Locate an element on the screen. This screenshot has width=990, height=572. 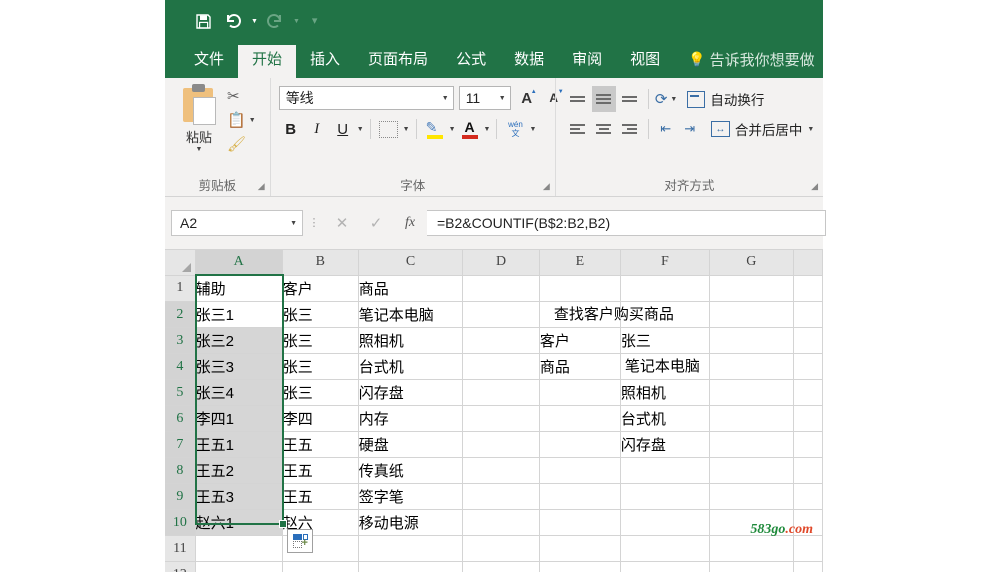
cell-A9: 王五3 is located at coordinates (238, 497).